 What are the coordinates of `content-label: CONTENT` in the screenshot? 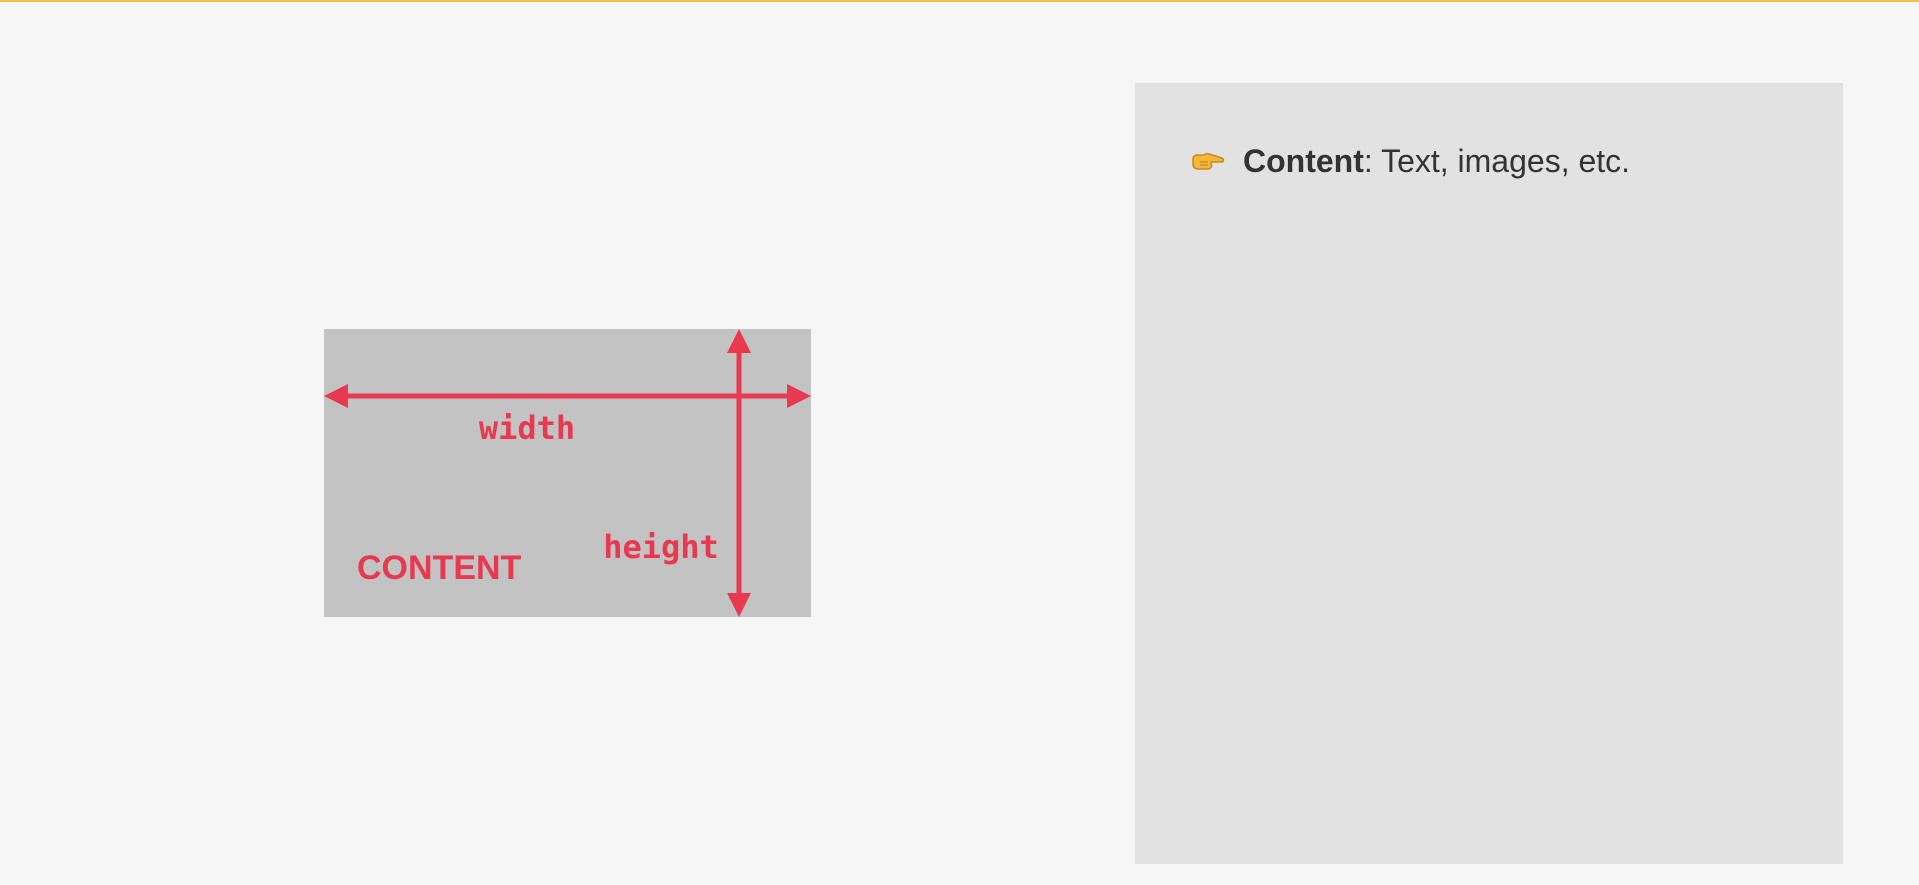 It's located at (439, 568).